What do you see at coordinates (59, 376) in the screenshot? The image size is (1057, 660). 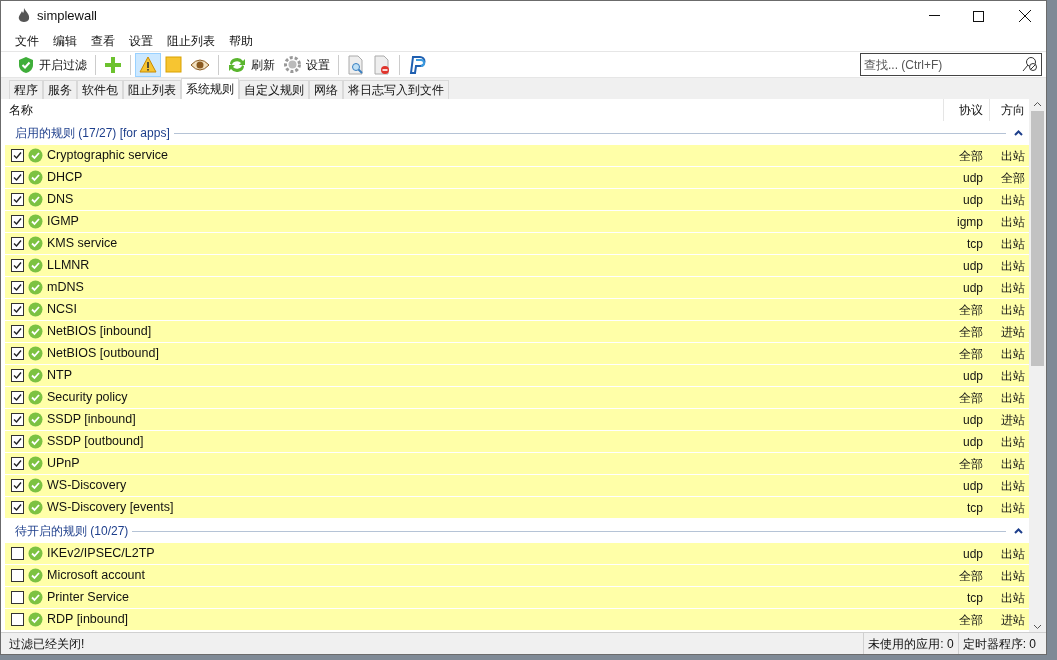 I see `rule-name: NTP` at bounding box center [59, 376].